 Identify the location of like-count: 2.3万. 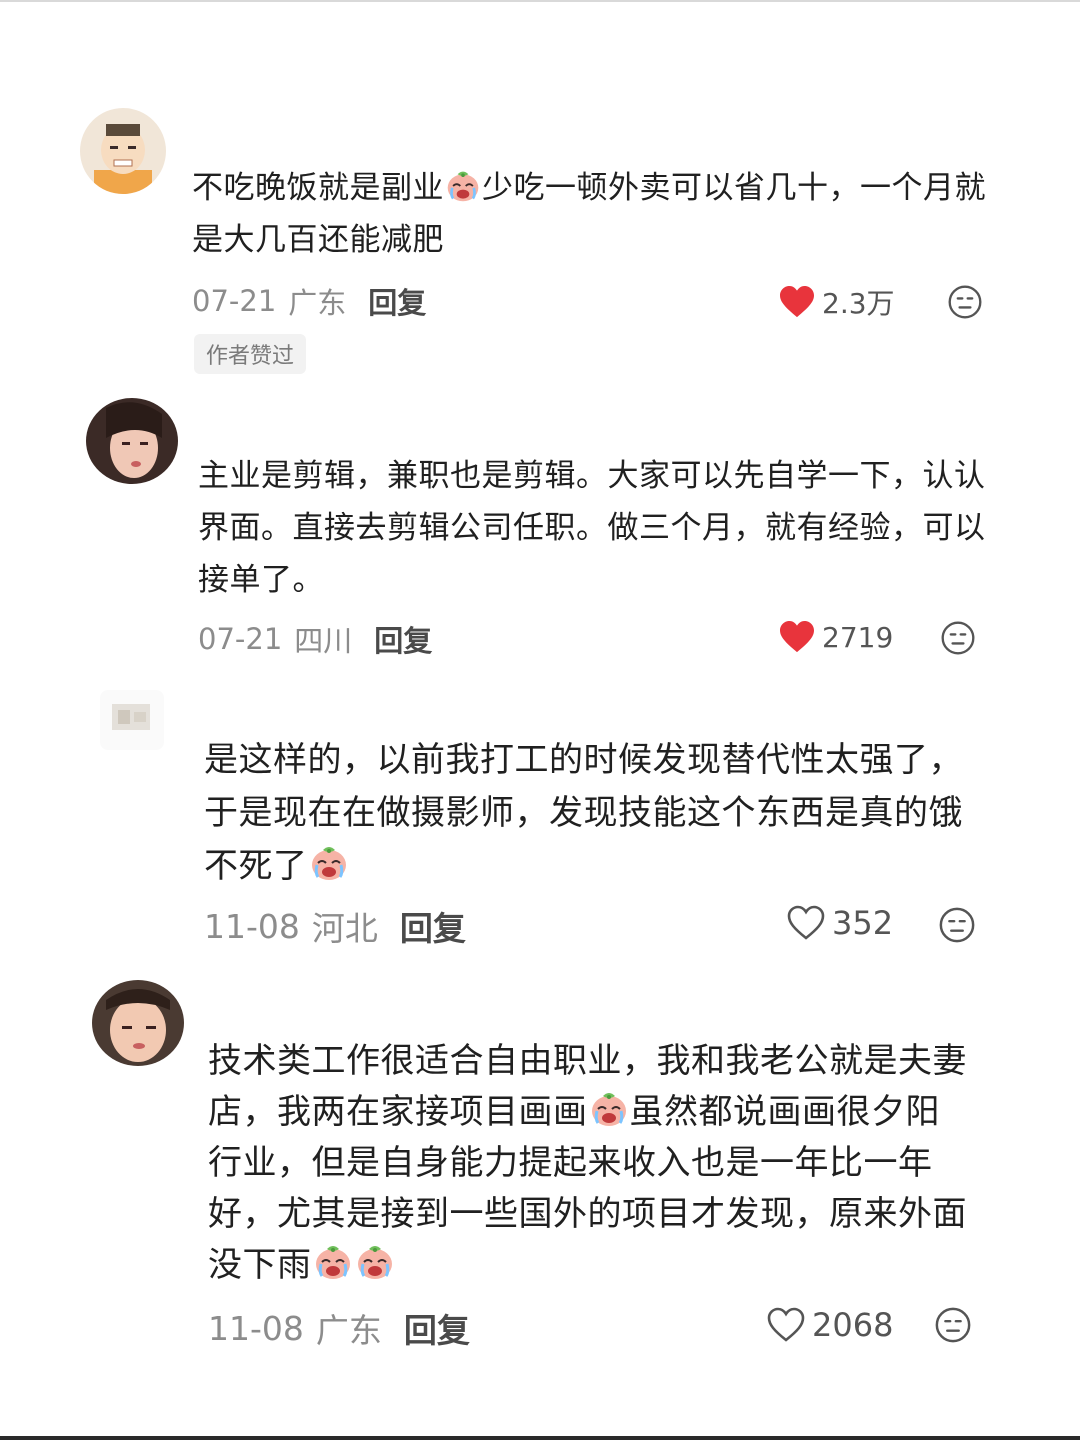
(858, 303).